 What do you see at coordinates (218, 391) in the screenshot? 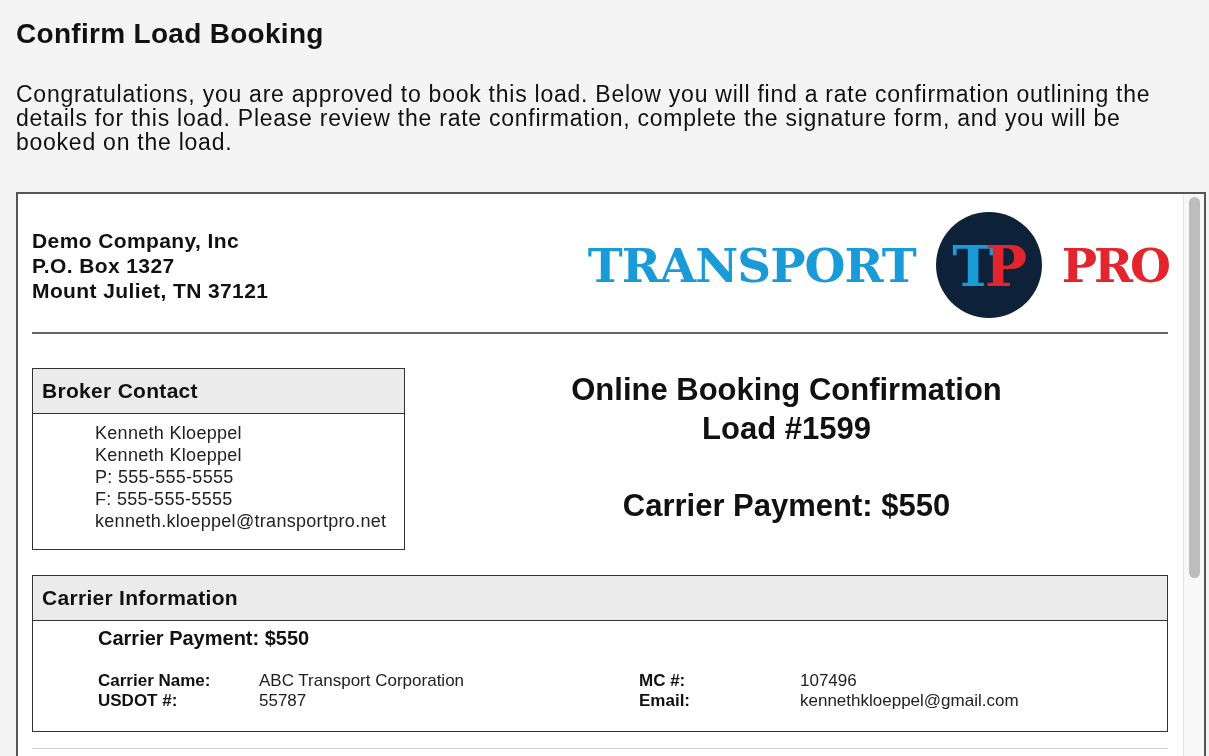
I see `section-heading: Broker Contact` at bounding box center [218, 391].